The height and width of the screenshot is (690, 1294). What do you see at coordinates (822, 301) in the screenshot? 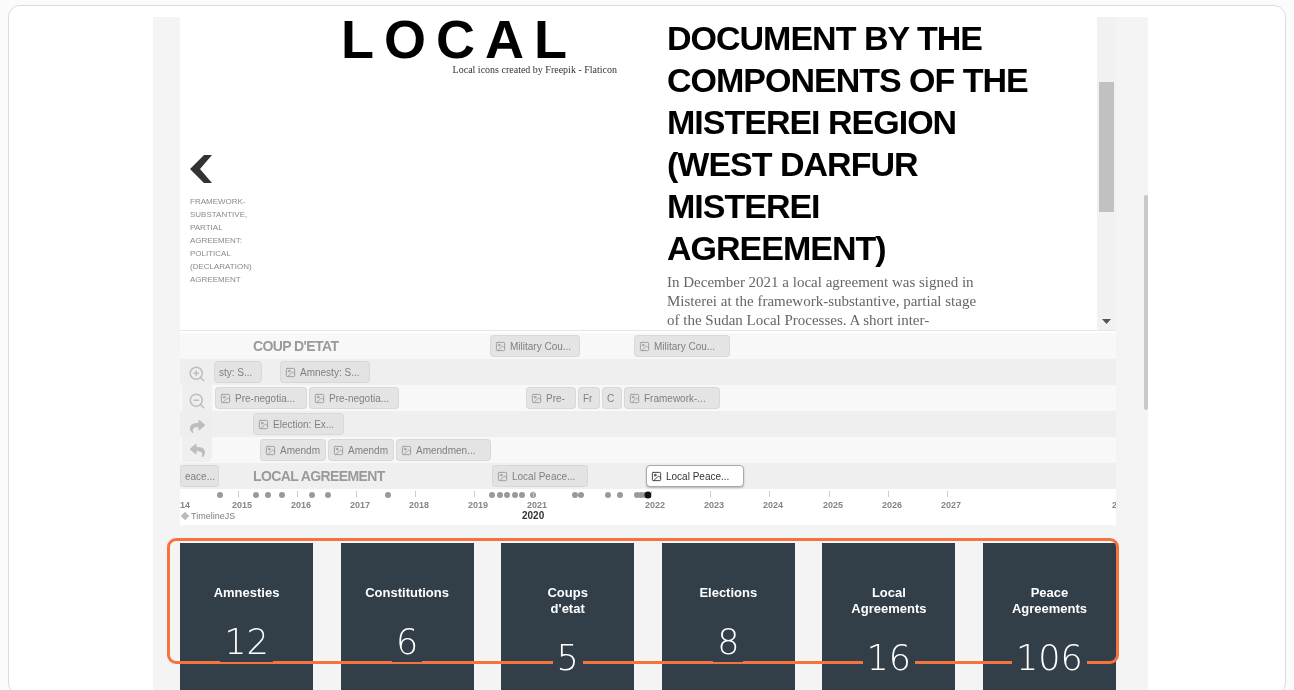
I see `slide-text: In December 2021 a local agreement was signed in Misterei at the framework-substantive, partial stage of the Sudan Local Processes. A short inter-` at bounding box center [822, 301].